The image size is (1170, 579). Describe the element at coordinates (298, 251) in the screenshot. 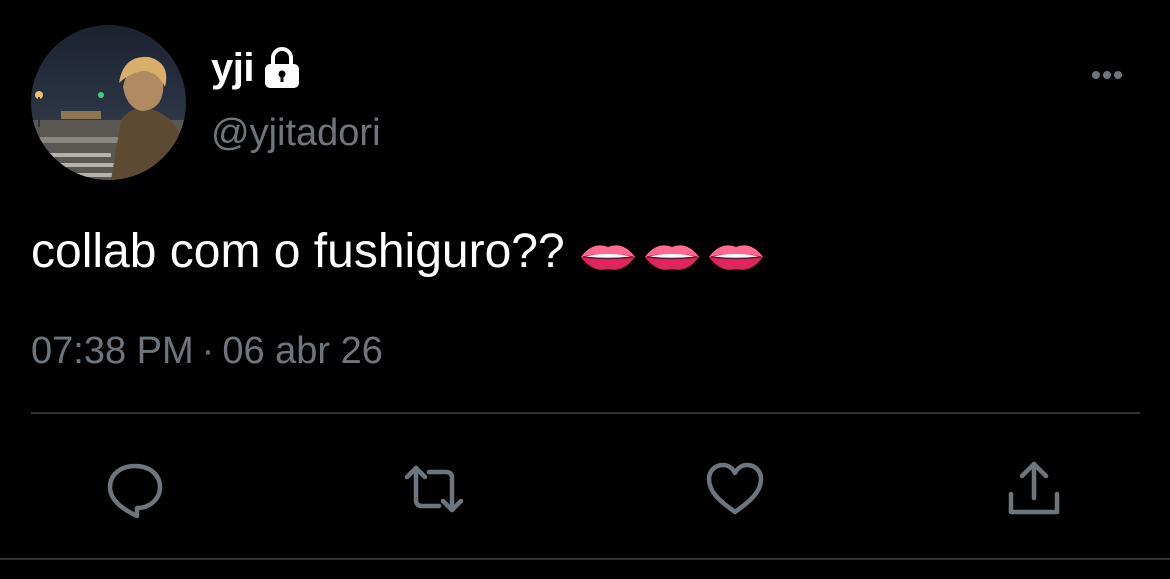

I see `tweet-body: collab com o fushiguro??` at that location.